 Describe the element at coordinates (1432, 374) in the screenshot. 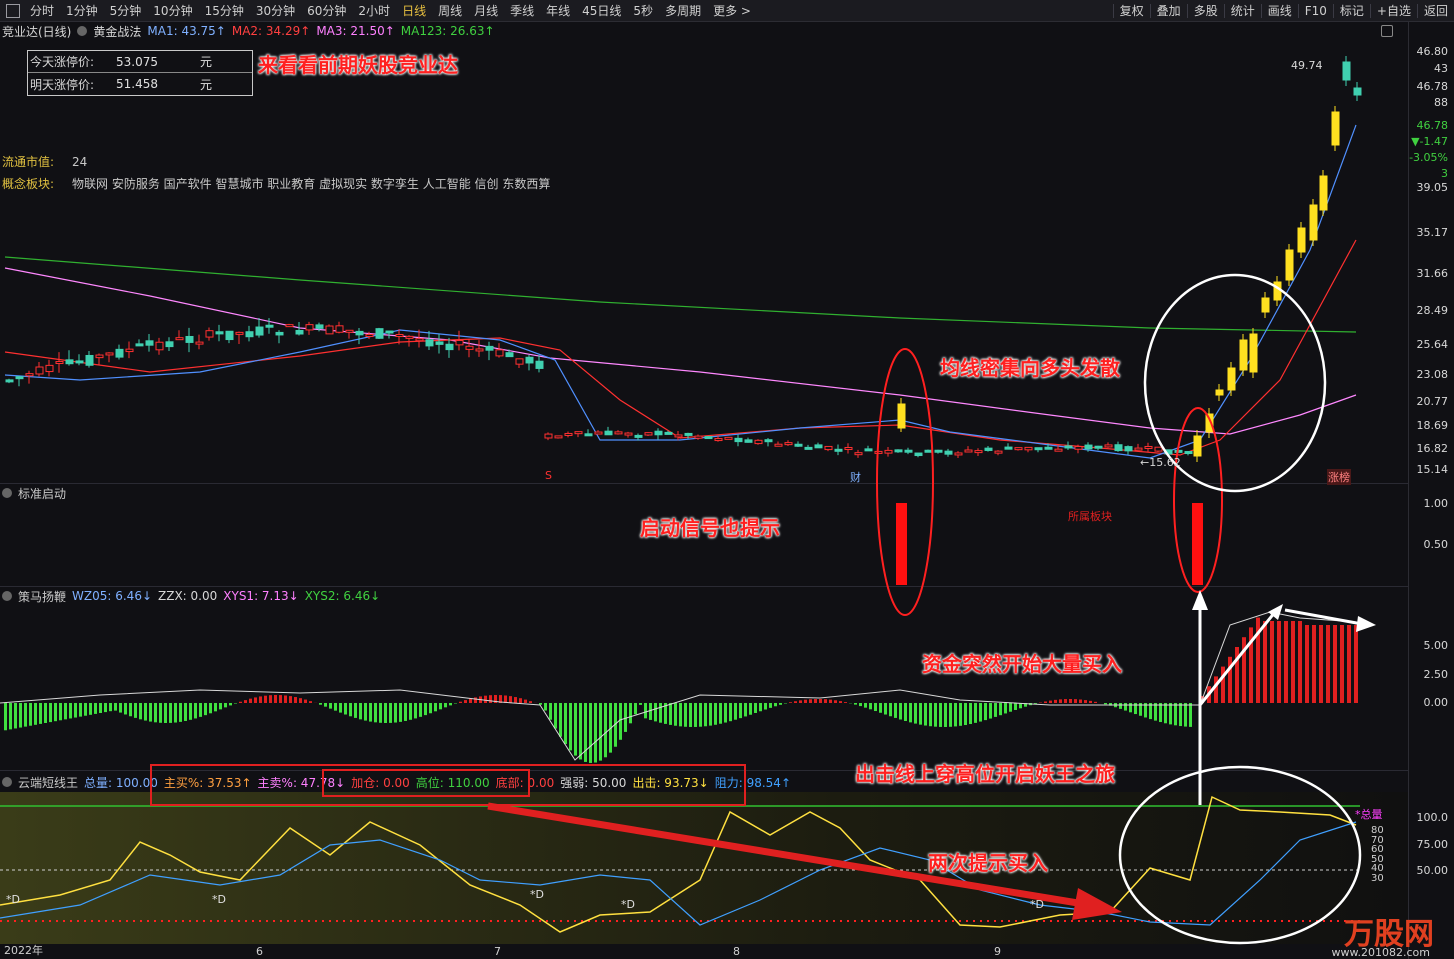

I see `y-label: 23.08` at that location.